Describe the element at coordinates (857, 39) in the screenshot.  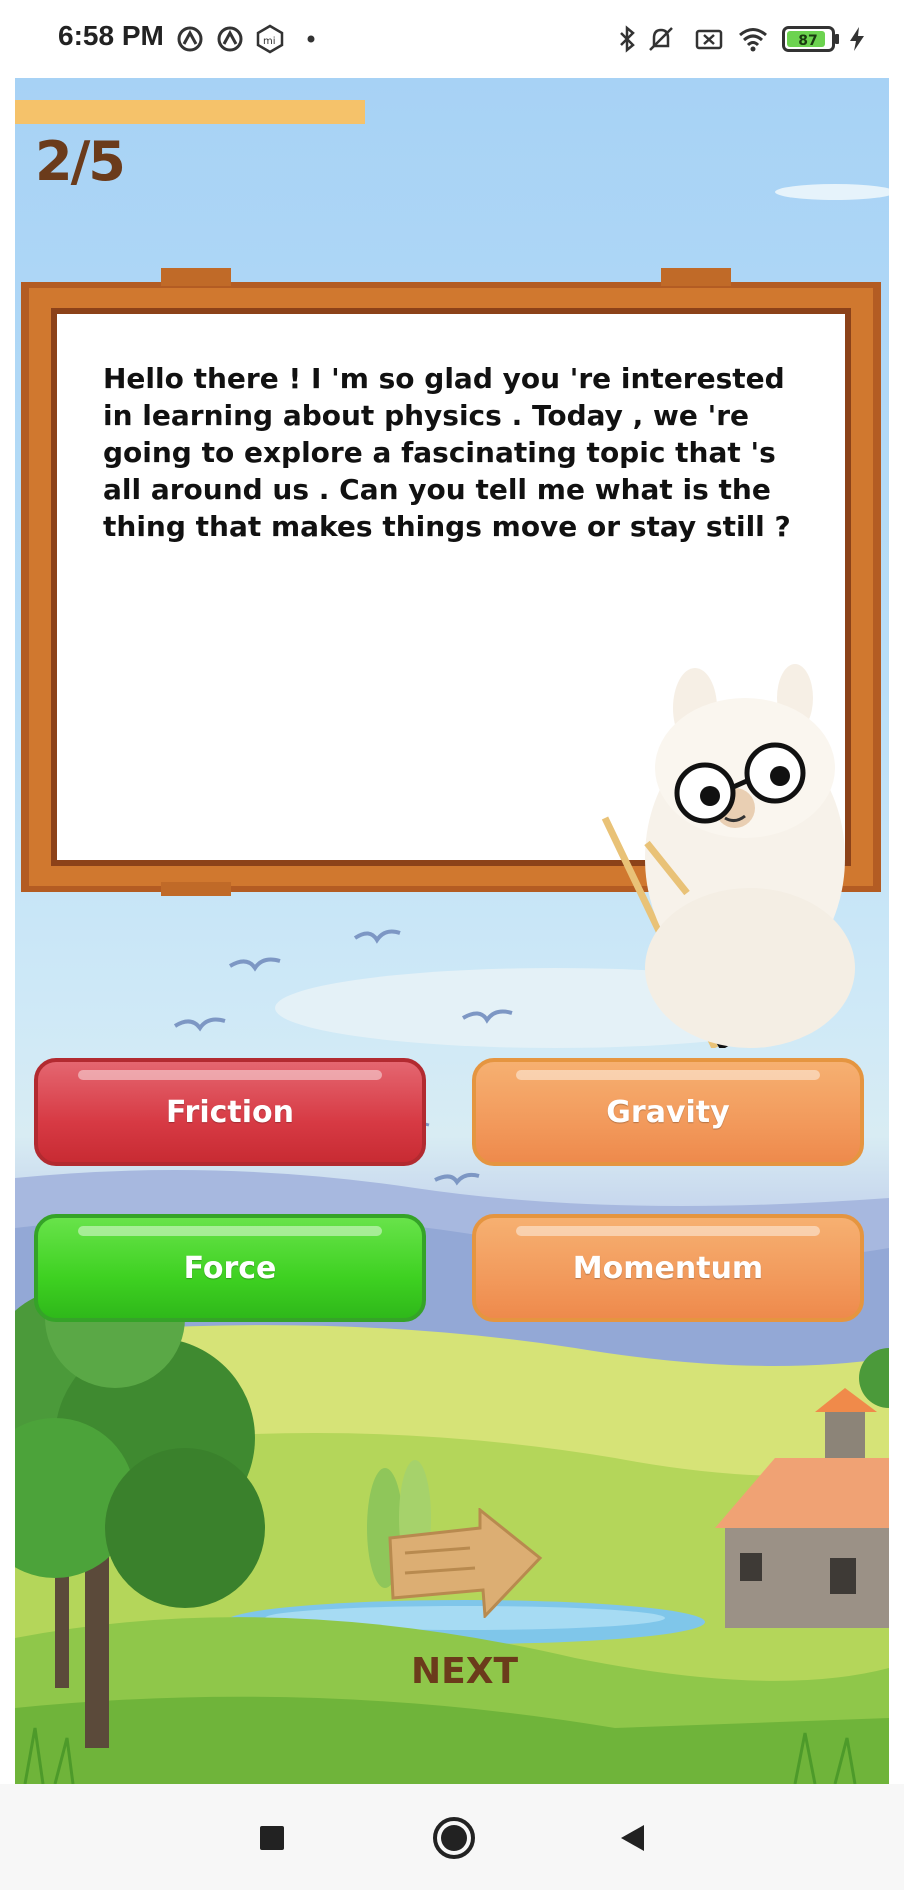
I see `charging-icon` at that location.